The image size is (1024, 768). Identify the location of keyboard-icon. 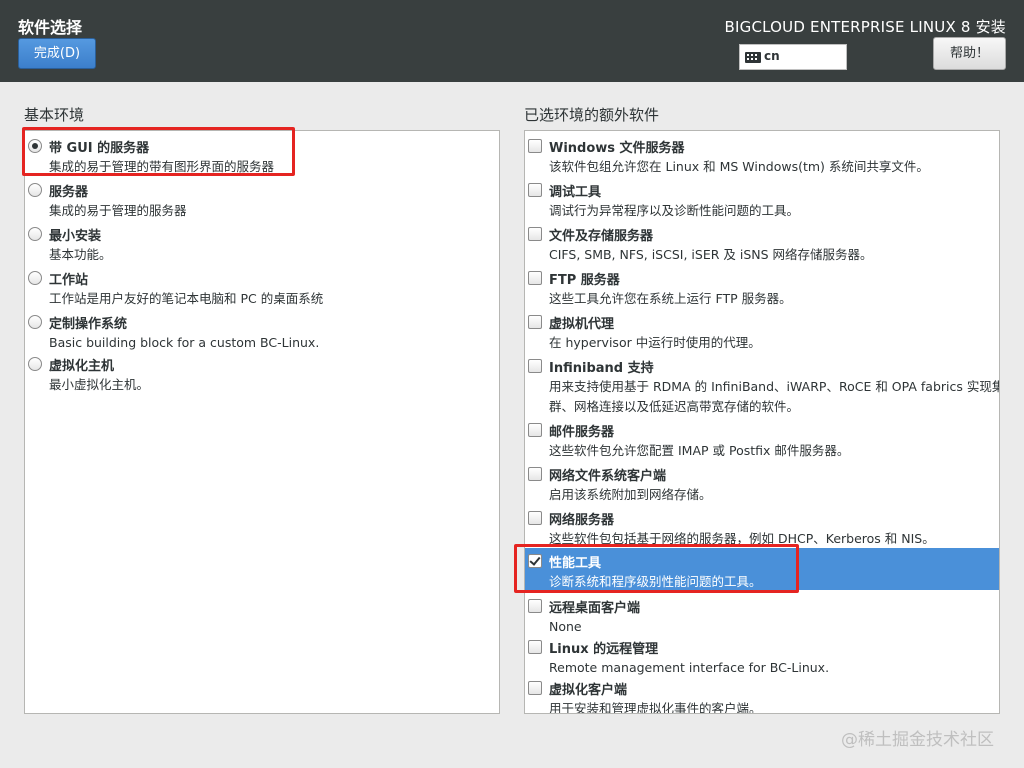
(753, 57).